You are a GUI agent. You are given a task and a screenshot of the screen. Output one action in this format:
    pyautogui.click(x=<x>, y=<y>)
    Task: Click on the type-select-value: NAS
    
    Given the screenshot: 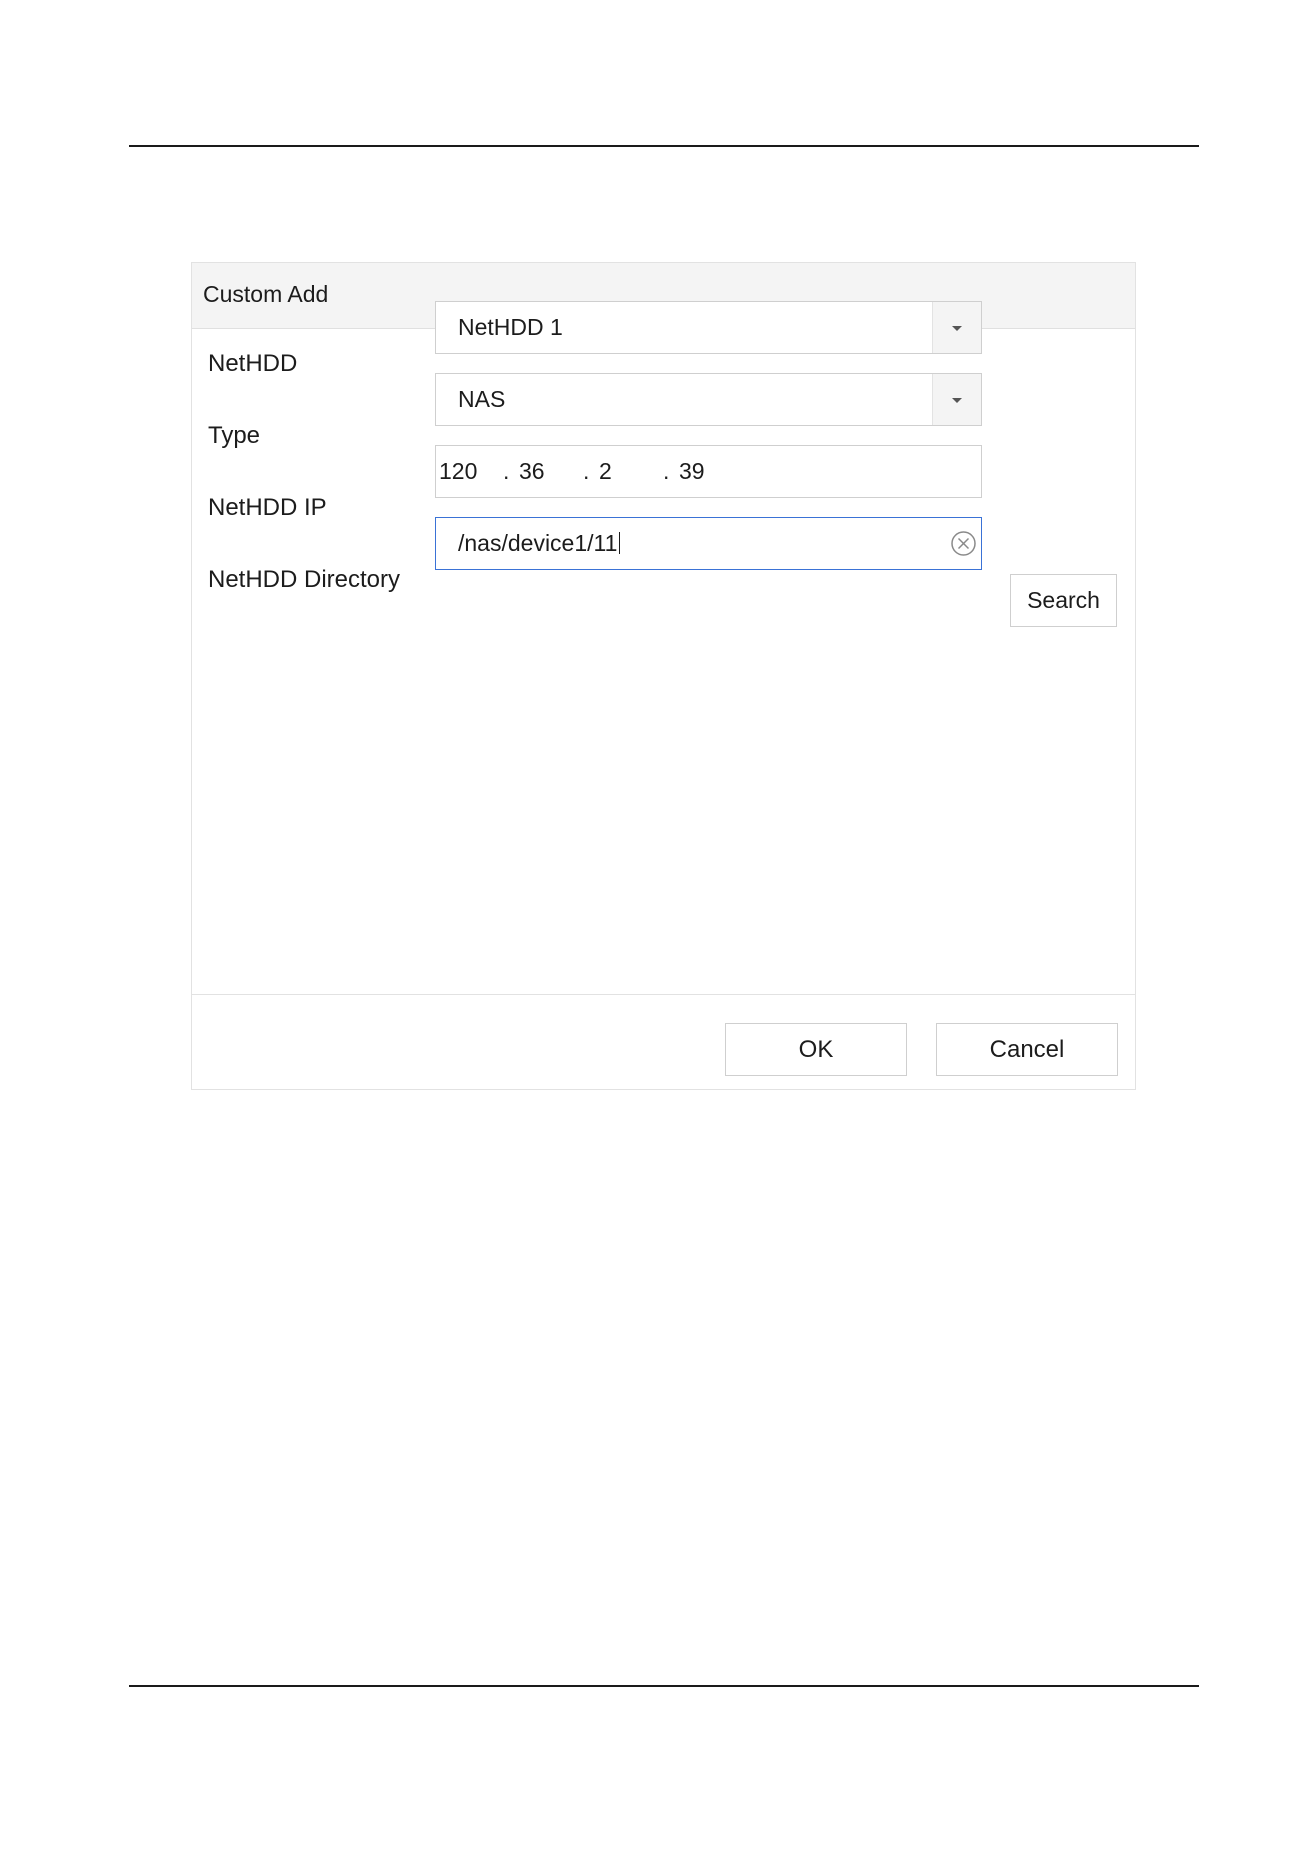 What is the action you would take?
    pyautogui.click(x=482, y=399)
    